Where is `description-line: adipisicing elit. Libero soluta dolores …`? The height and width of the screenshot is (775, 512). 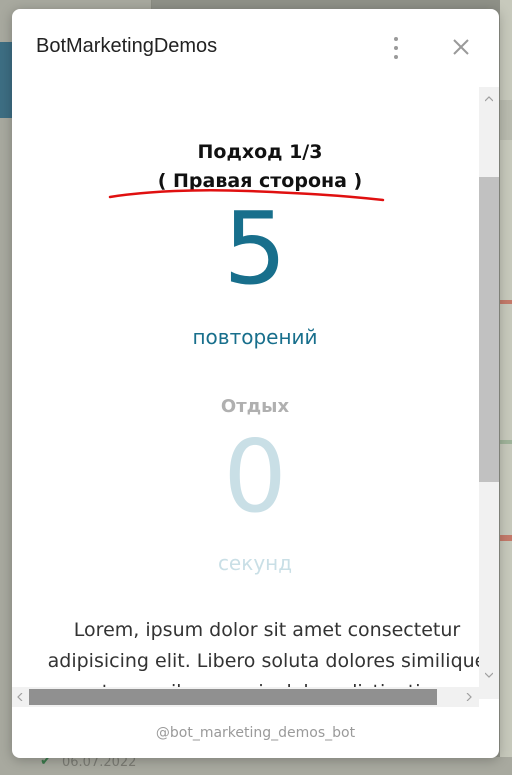
description-line: adipisicing elit. Libero soluta dolores … is located at coordinates (263, 661).